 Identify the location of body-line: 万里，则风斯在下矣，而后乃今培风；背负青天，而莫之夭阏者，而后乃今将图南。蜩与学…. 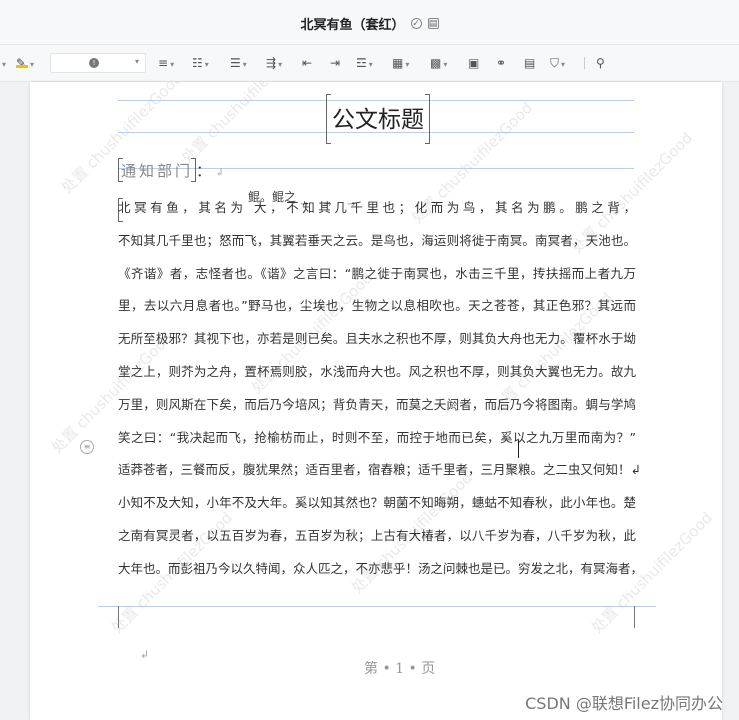
(377, 404).